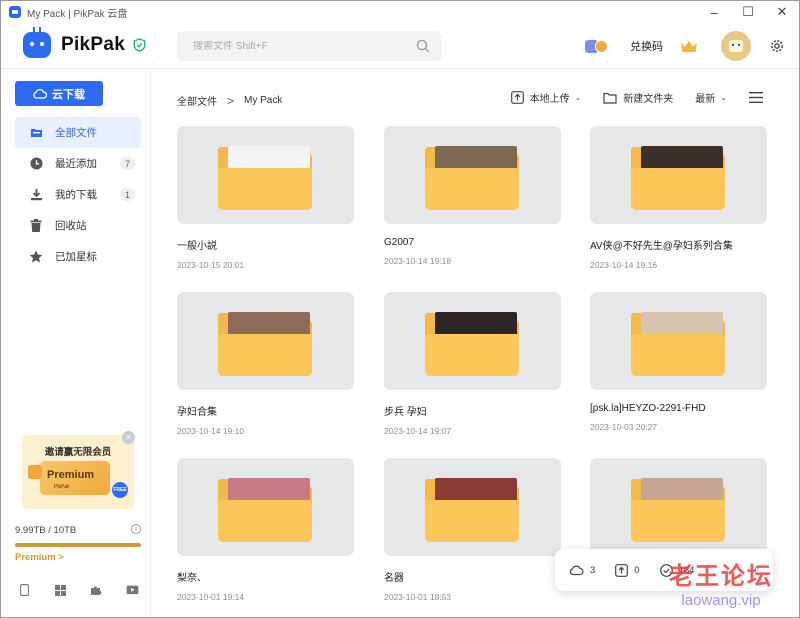 The width and height of the screenshot is (800, 618). I want to click on watermark-text: 老王论坛, so click(721, 576).